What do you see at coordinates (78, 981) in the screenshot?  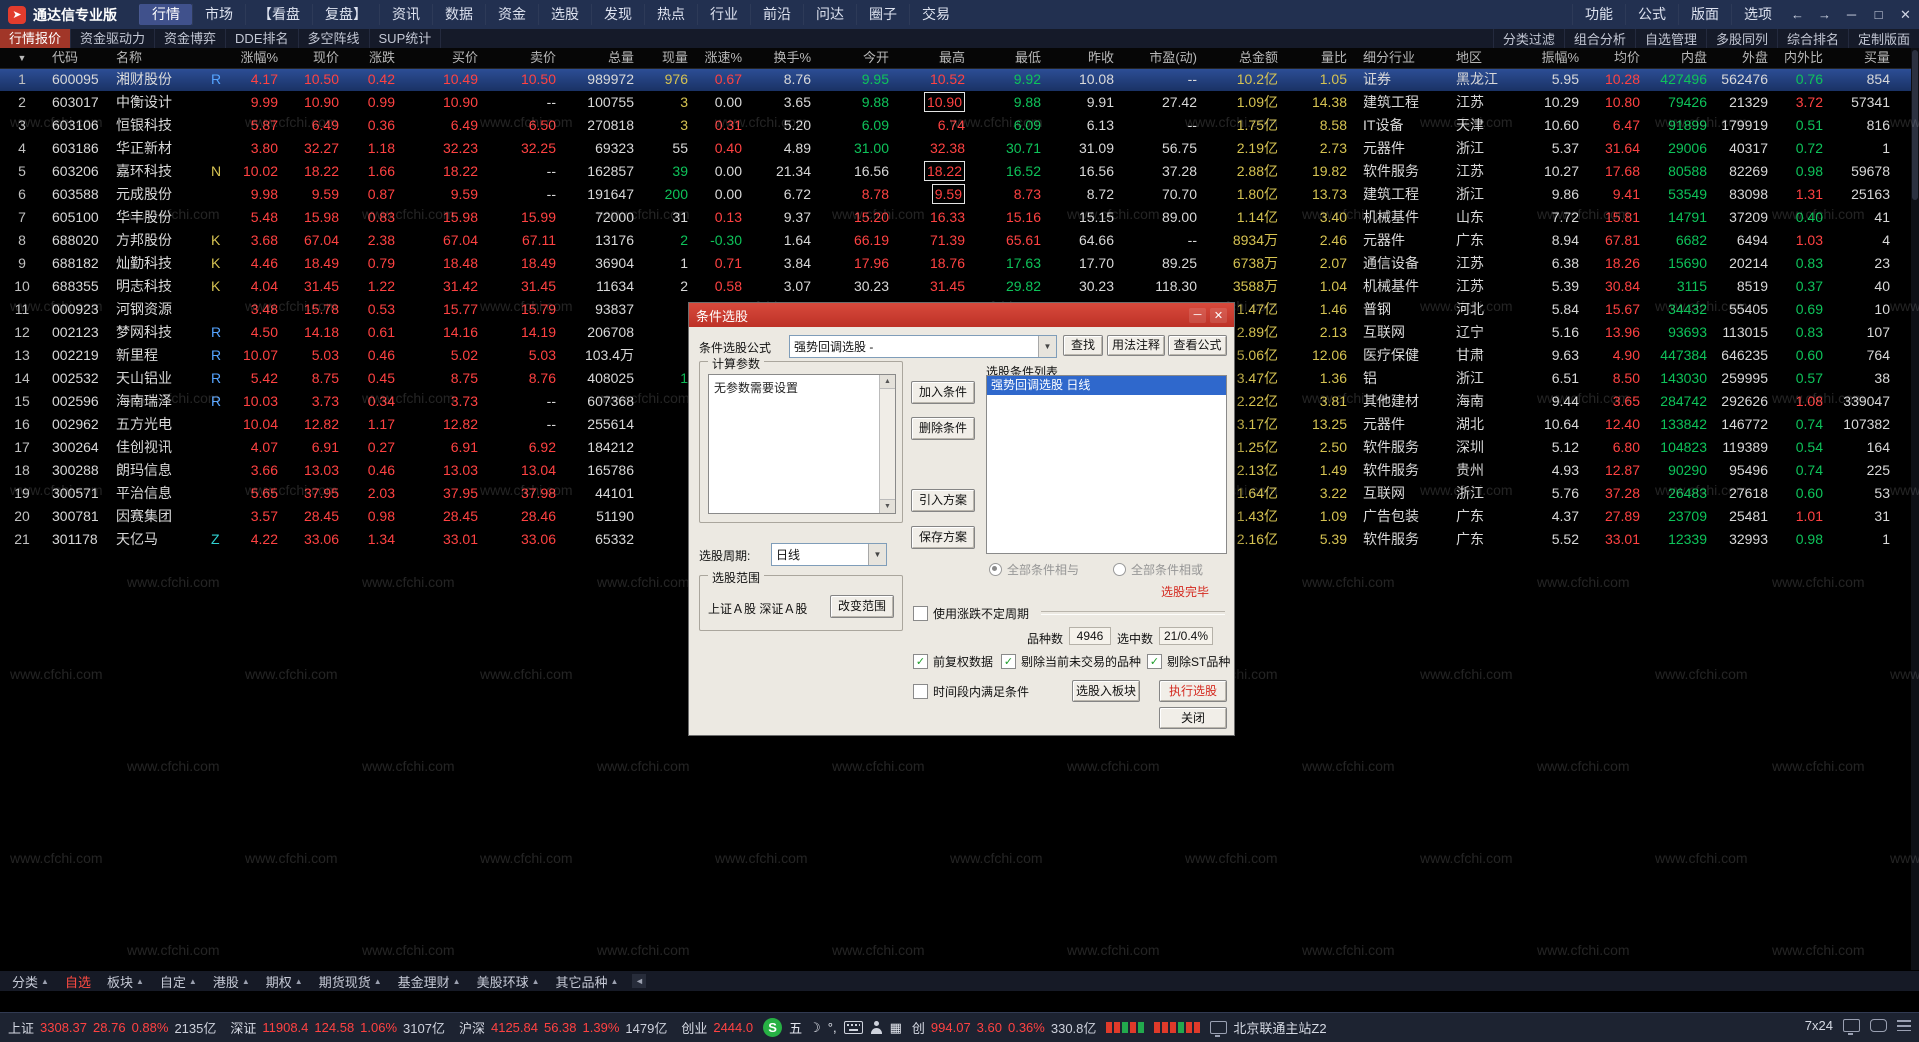 I see `bottom-tab-自选: 自选` at bounding box center [78, 981].